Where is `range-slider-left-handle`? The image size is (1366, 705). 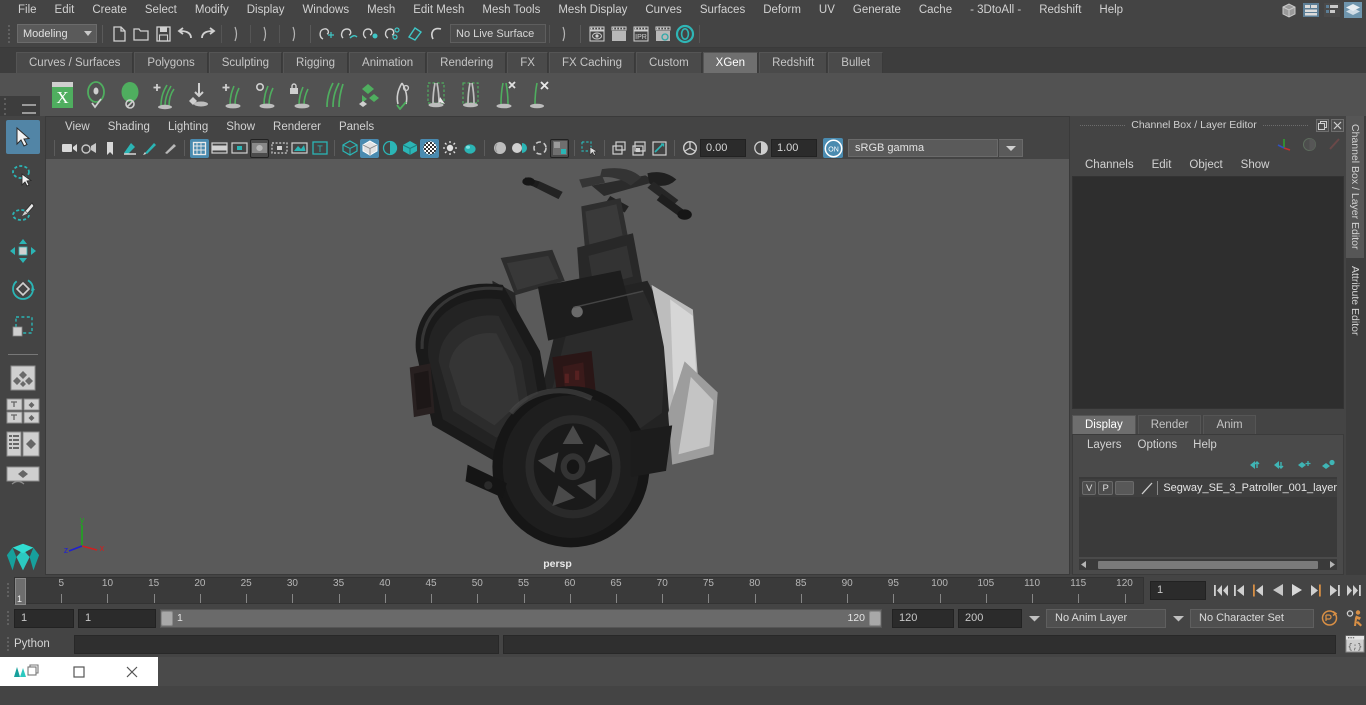 range-slider-left-handle is located at coordinates (167, 618).